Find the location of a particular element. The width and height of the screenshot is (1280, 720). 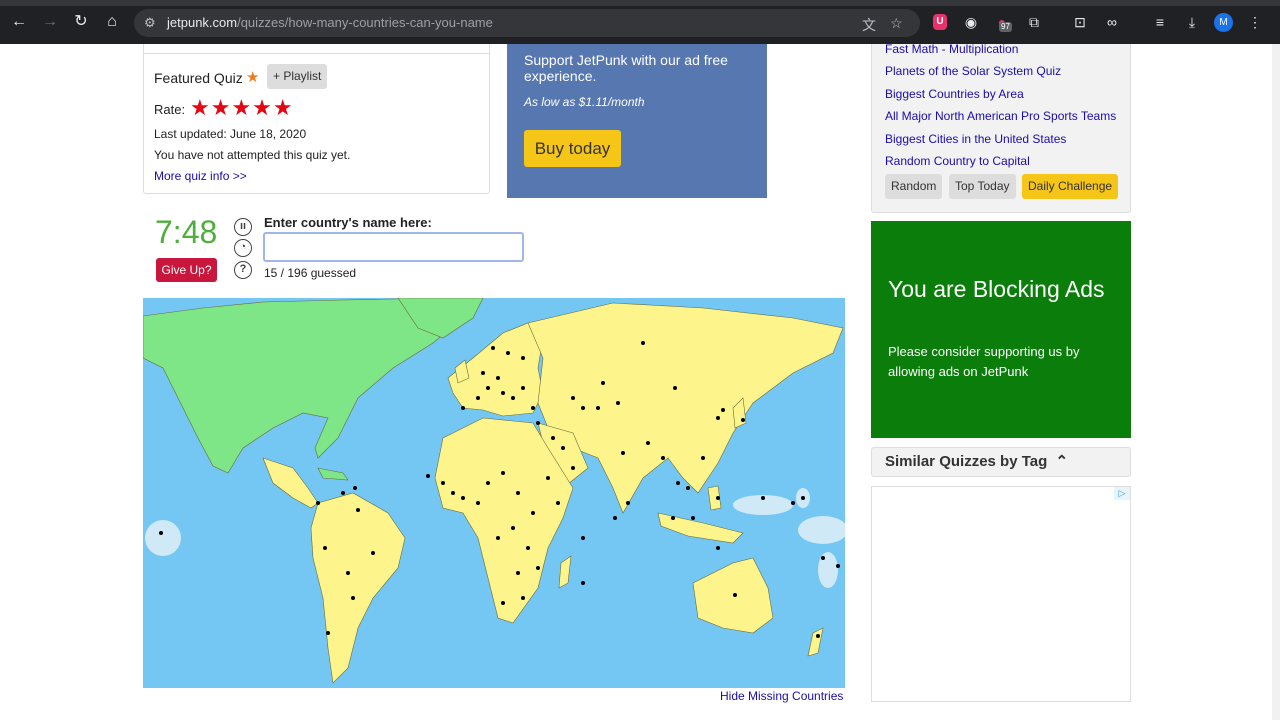

page-scrollbar is located at coordinates (1276, 382).